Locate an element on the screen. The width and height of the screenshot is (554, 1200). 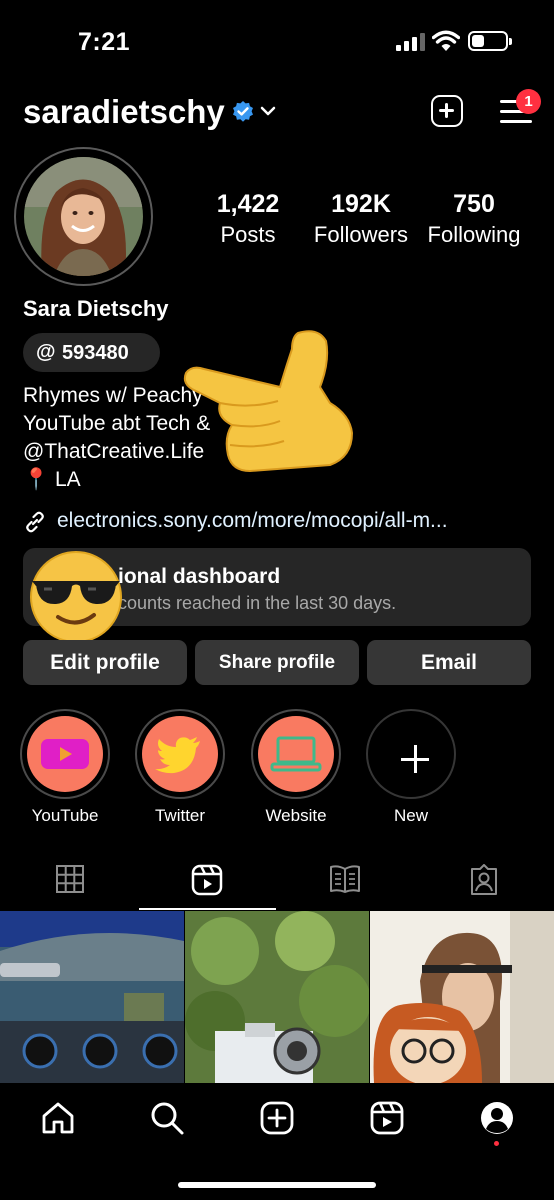
stat-following-value: 750 is located at coordinates (474, 204).